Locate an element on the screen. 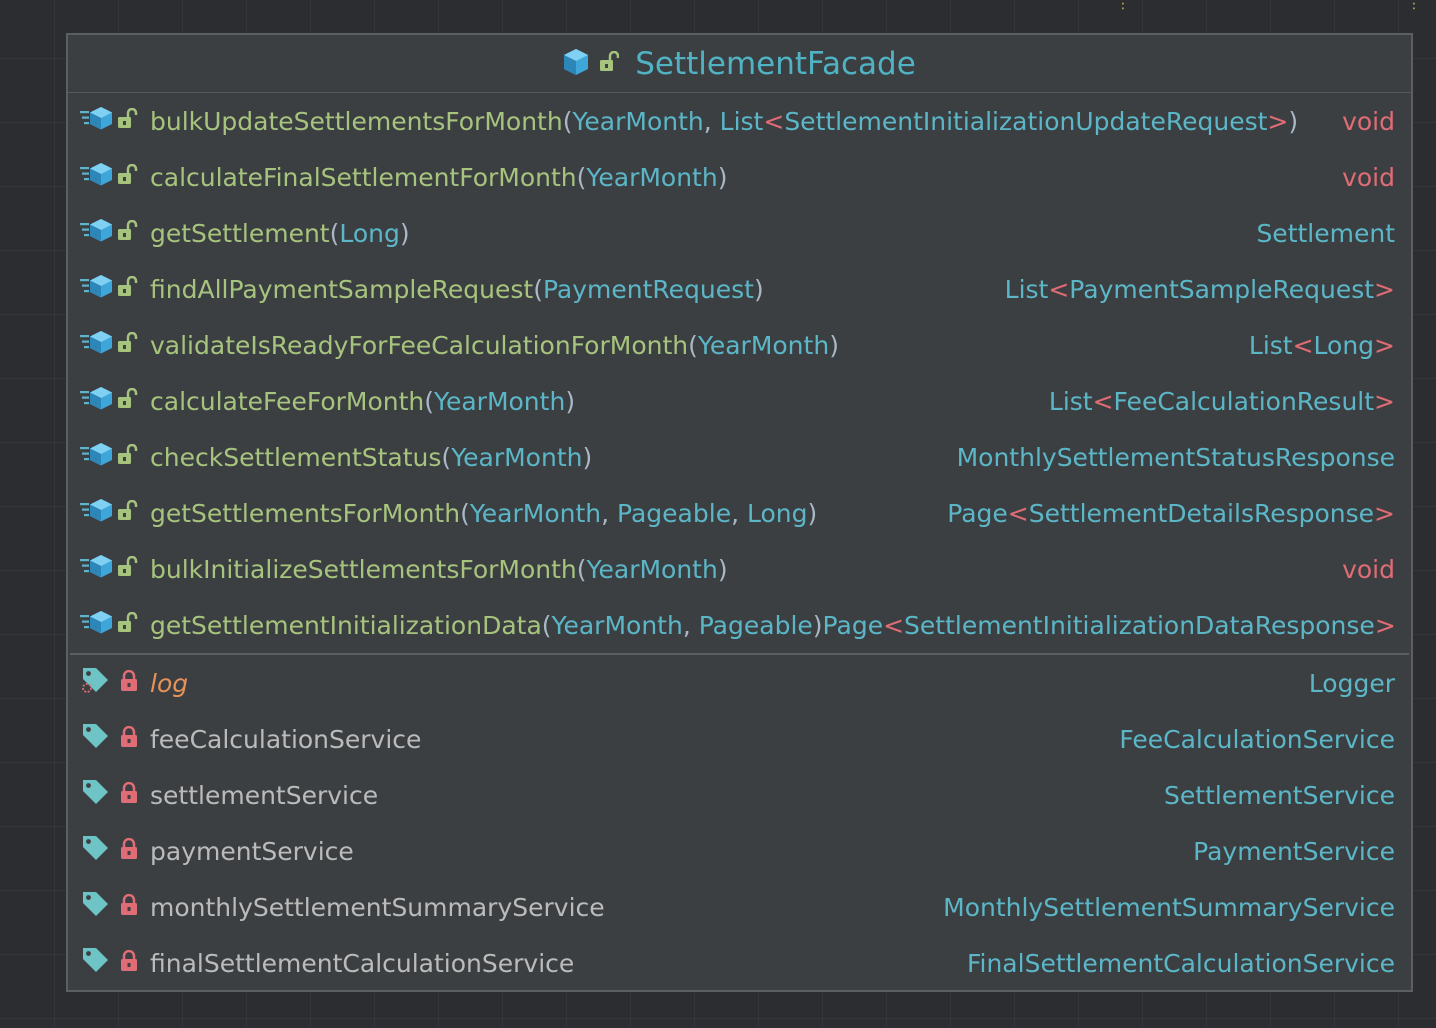 The height and width of the screenshot is (1028, 1436). field-name: paymentService is located at coordinates (252, 851).